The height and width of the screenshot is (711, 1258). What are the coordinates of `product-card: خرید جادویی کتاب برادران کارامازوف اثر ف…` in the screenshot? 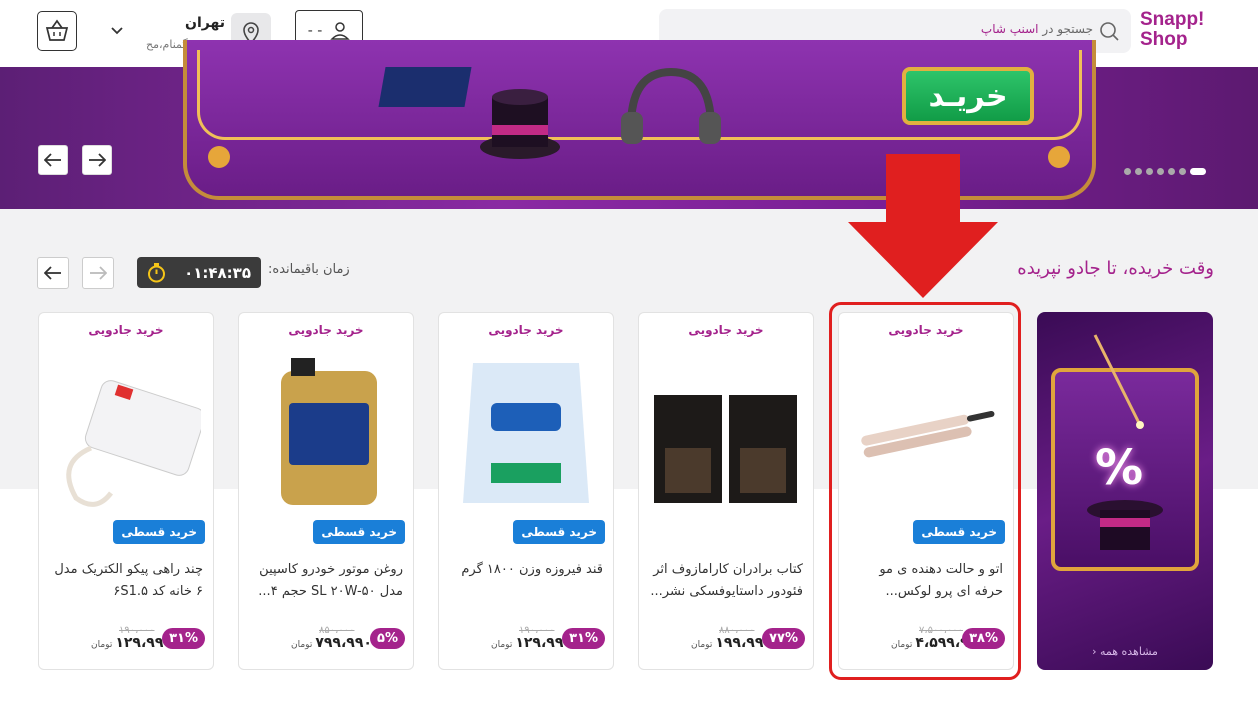 It's located at (726, 491).